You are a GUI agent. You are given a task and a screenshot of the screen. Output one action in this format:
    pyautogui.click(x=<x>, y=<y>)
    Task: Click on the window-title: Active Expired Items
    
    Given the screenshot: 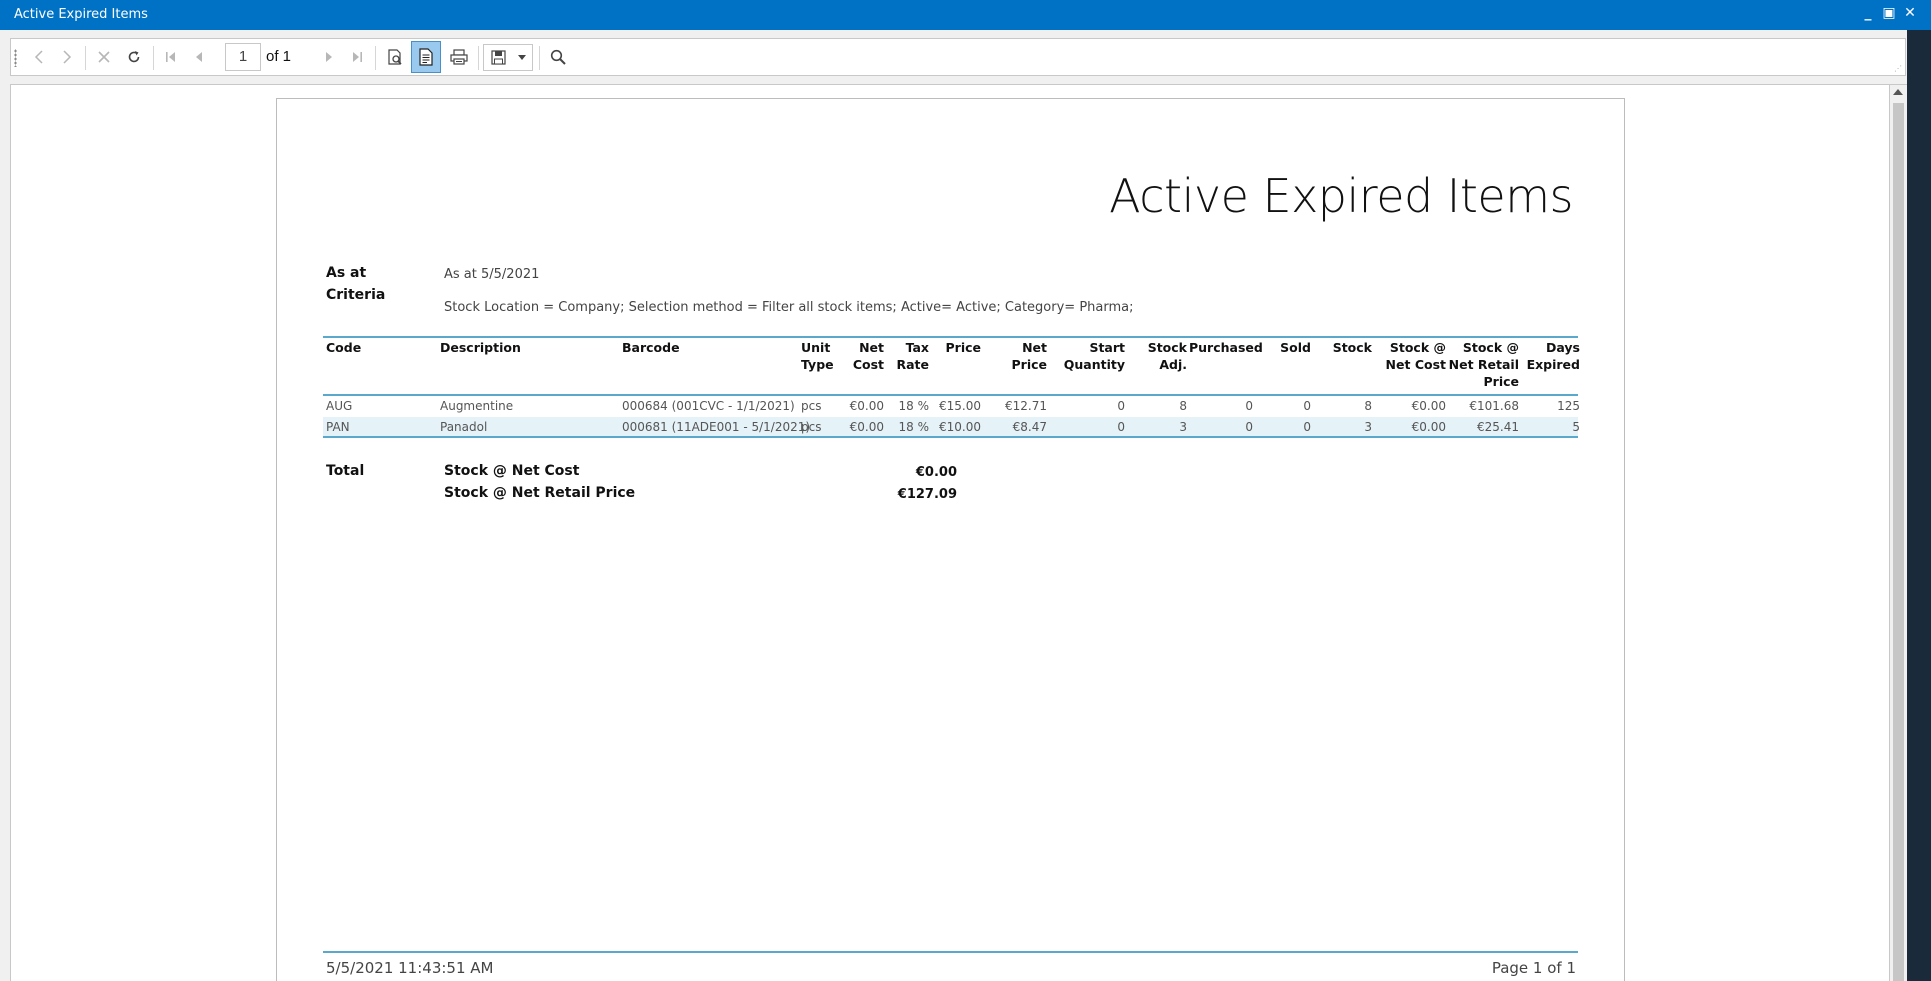 What is the action you would take?
    pyautogui.click(x=81, y=14)
    